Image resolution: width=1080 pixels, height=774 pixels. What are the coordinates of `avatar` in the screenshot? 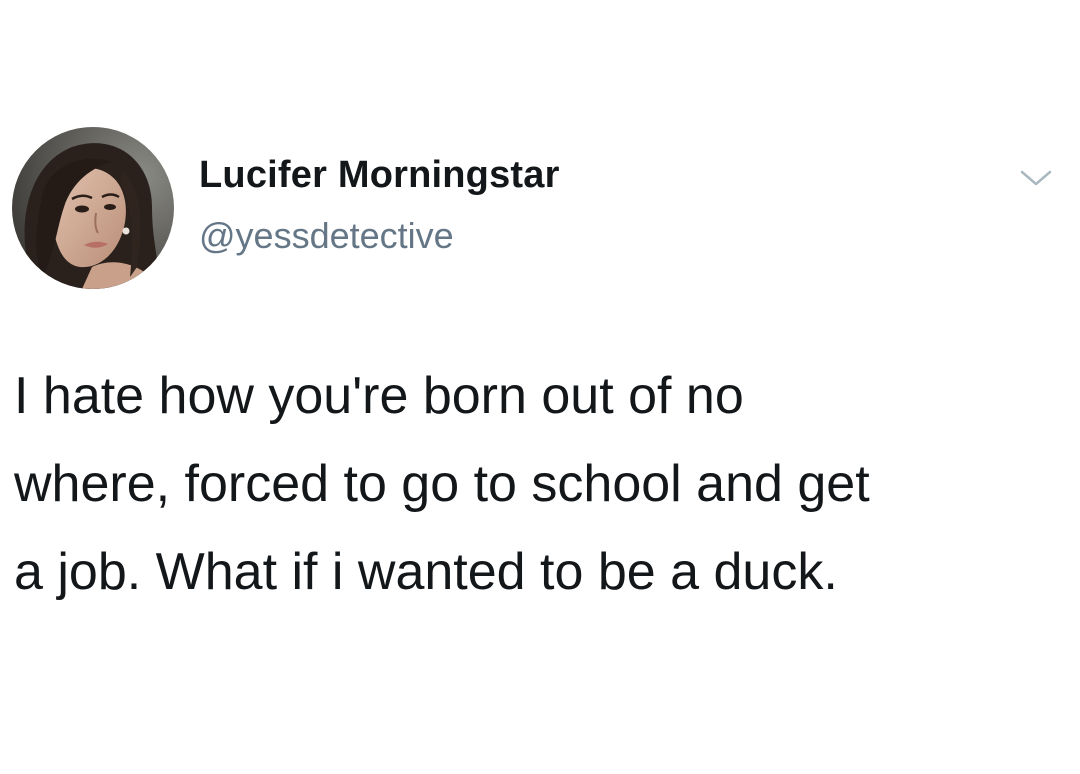 It's located at (93, 208).